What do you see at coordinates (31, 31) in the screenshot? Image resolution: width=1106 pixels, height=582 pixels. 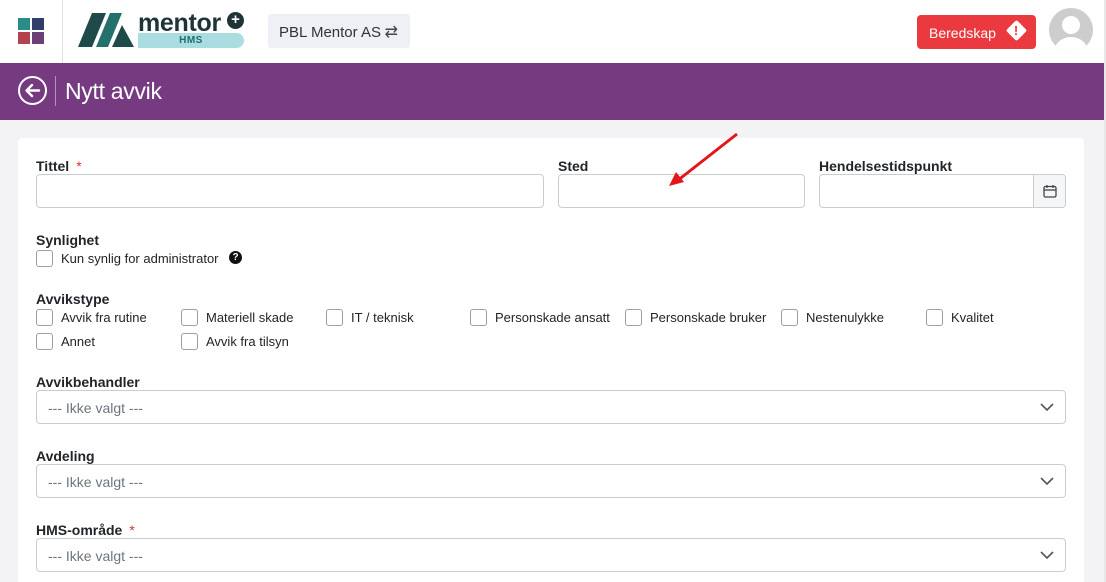 I see `apps-grid-icon` at bounding box center [31, 31].